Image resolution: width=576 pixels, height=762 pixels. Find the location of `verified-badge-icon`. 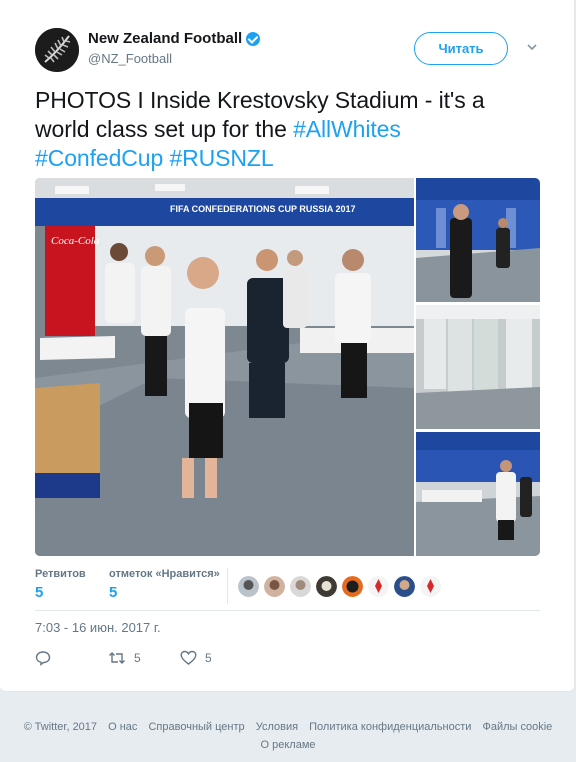

verified-badge-icon is located at coordinates (253, 38).